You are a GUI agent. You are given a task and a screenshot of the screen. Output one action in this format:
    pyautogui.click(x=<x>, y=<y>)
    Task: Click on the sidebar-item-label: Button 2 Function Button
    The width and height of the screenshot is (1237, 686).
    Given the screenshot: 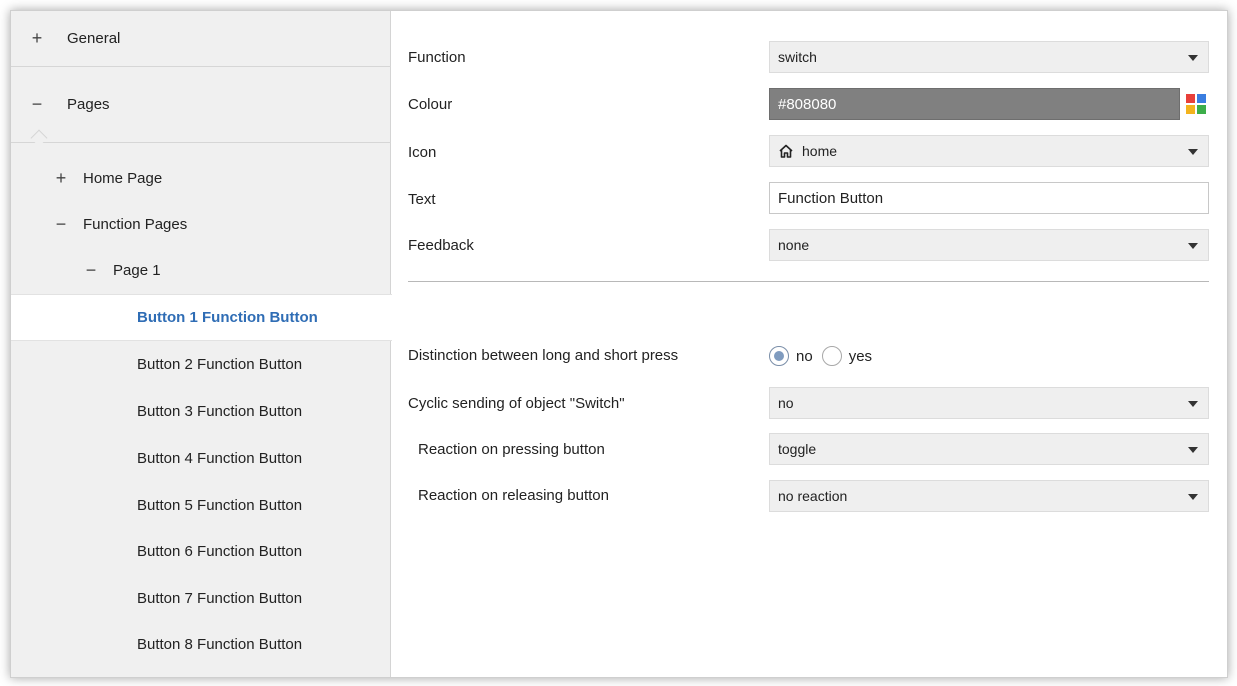 What is the action you would take?
    pyautogui.click(x=220, y=364)
    